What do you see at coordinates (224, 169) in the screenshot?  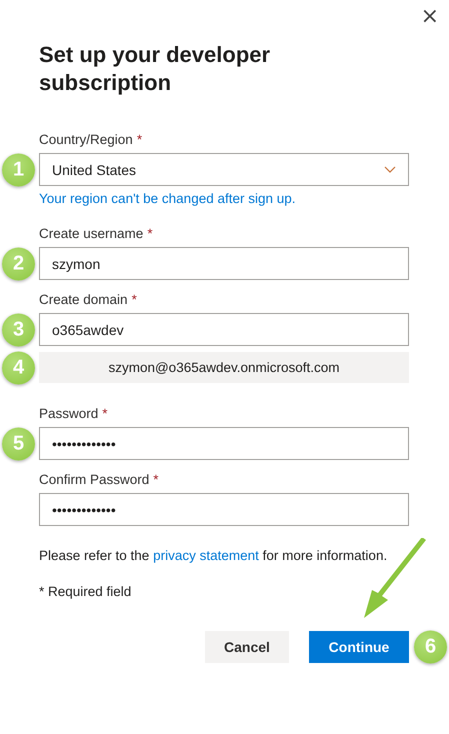 I see `country-select: United States` at bounding box center [224, 169].